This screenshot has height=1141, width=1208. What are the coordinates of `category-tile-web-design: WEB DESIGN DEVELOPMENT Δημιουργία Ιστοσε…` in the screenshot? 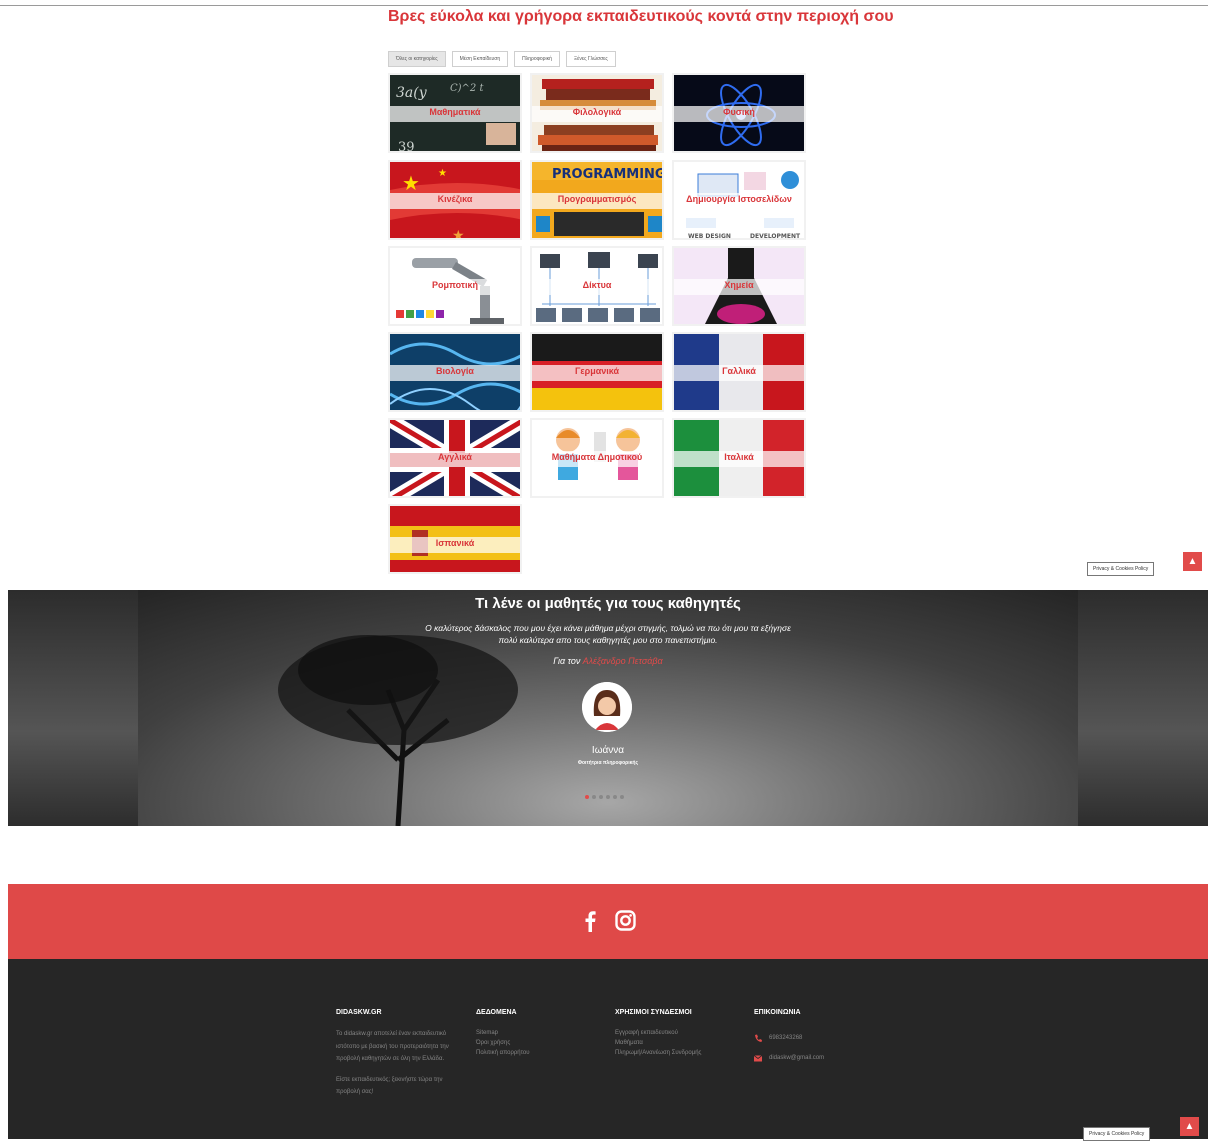 It's located at (739, 200).